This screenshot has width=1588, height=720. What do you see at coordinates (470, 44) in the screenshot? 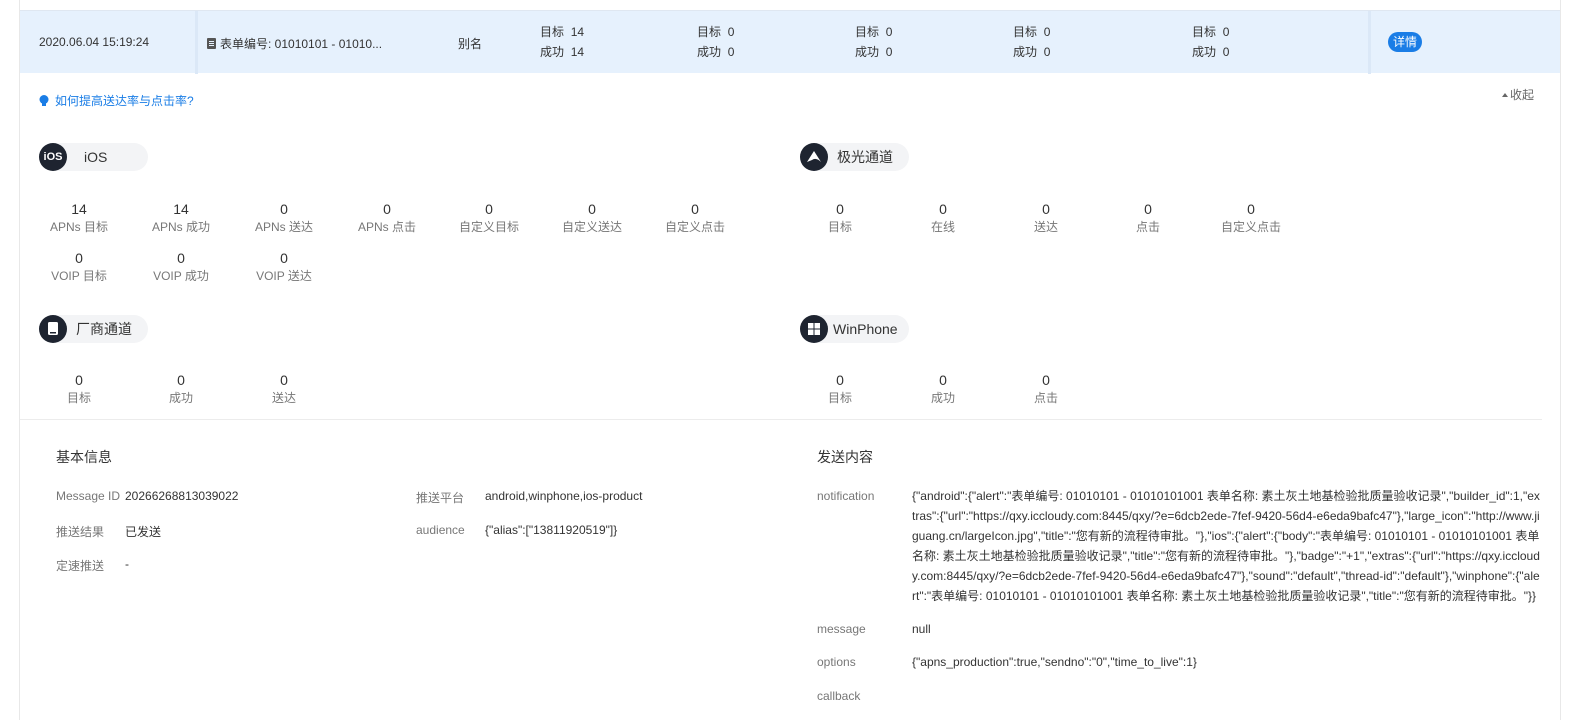
I see `alias-label: 别名` at bounding box center [470, 44].